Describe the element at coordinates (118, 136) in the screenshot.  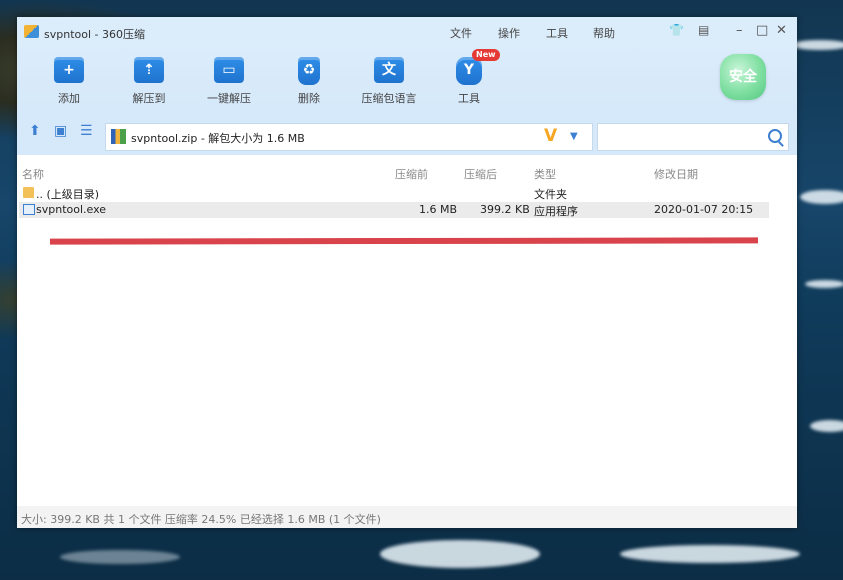
I see `zip-archive-icon` at that location.